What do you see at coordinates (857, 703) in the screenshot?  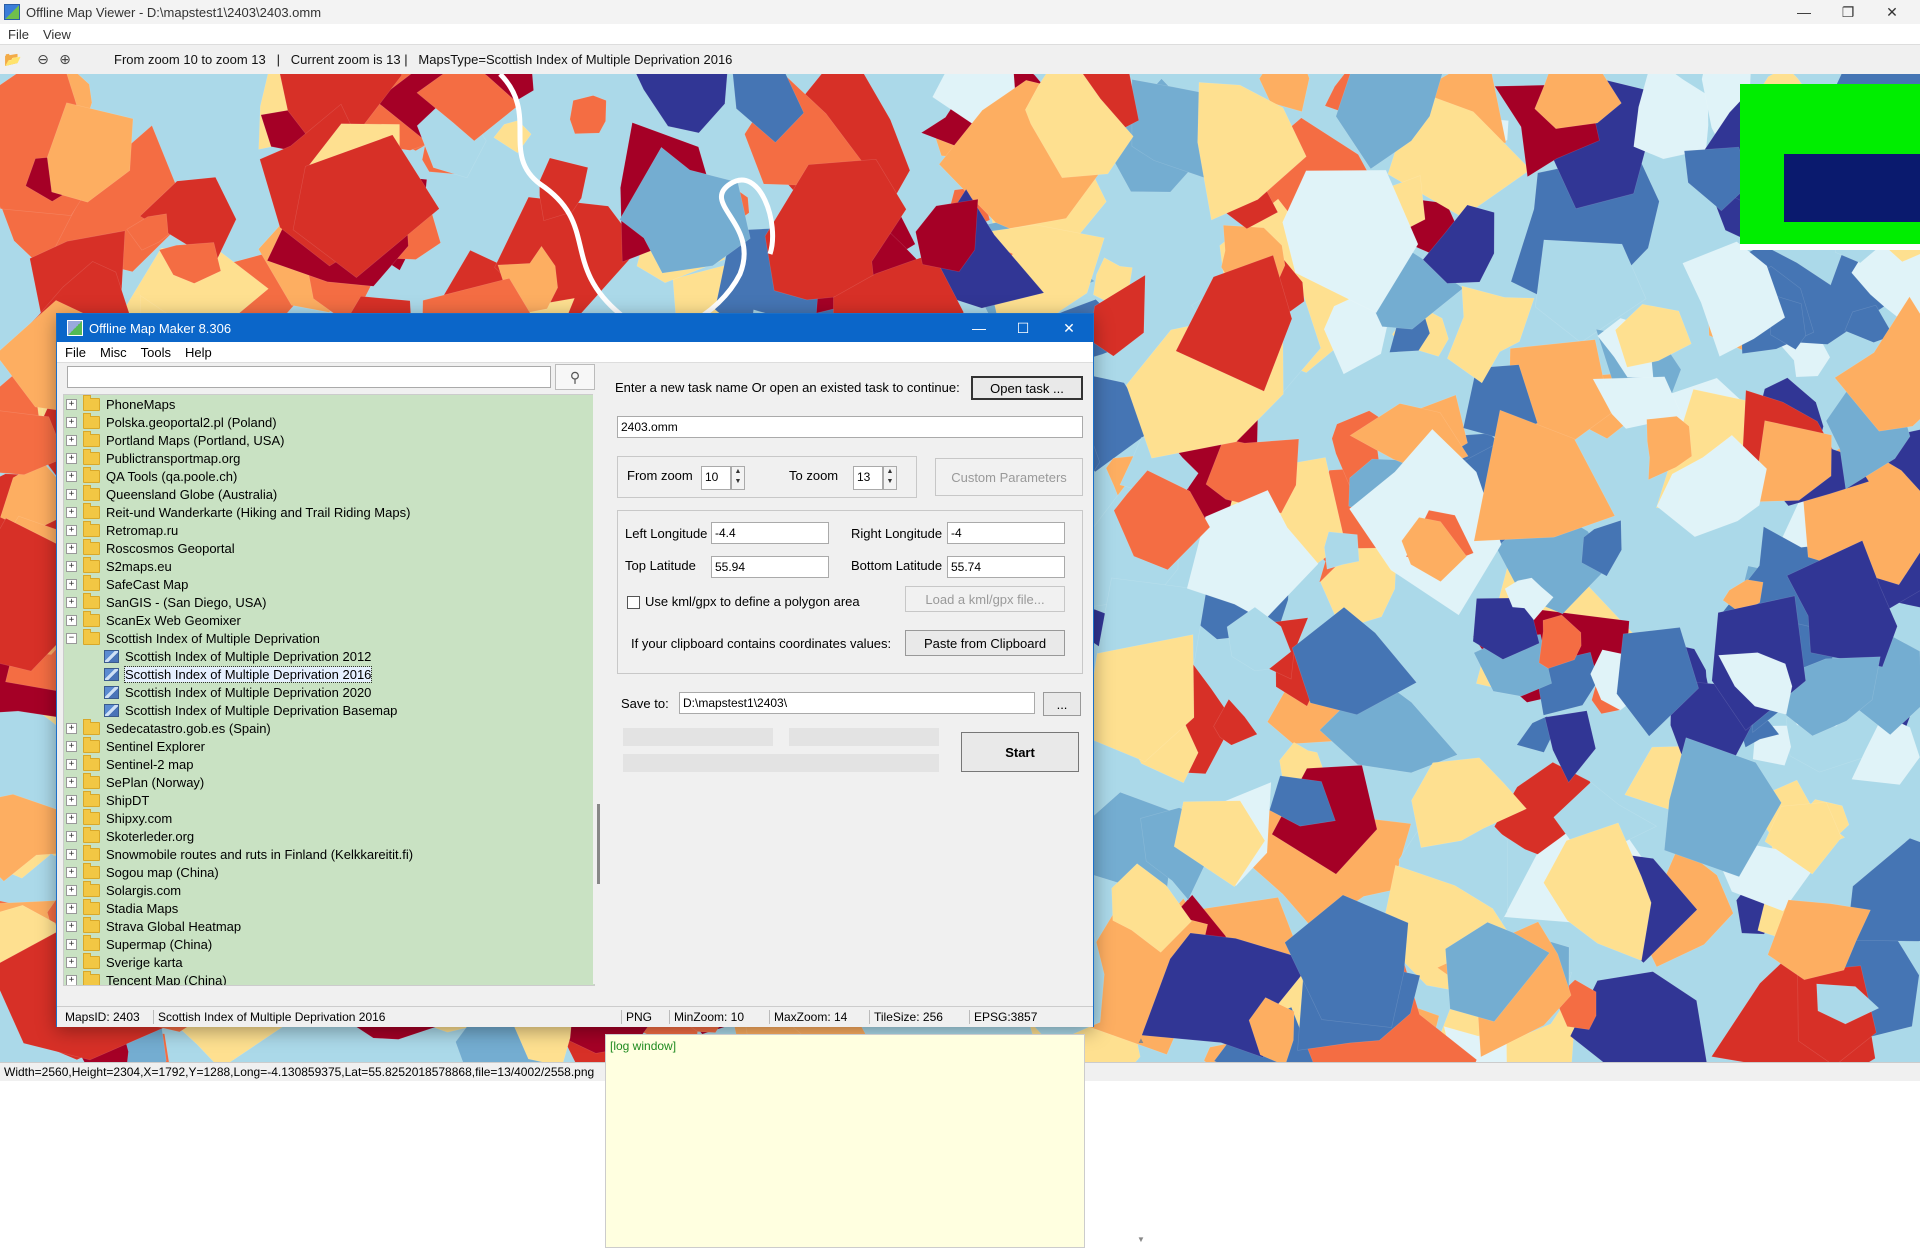 I see `save-to-input: D:\mapstest1\2403\` at bounding box center [857, 703].